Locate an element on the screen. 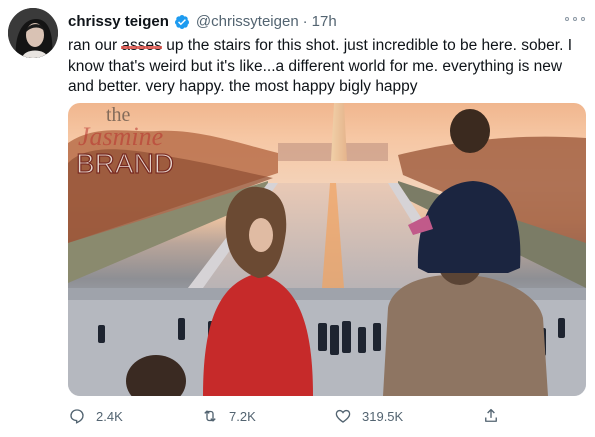 The width and height of the screenshot is (595, 437). heart-icon is located at coordinates (343, 416).